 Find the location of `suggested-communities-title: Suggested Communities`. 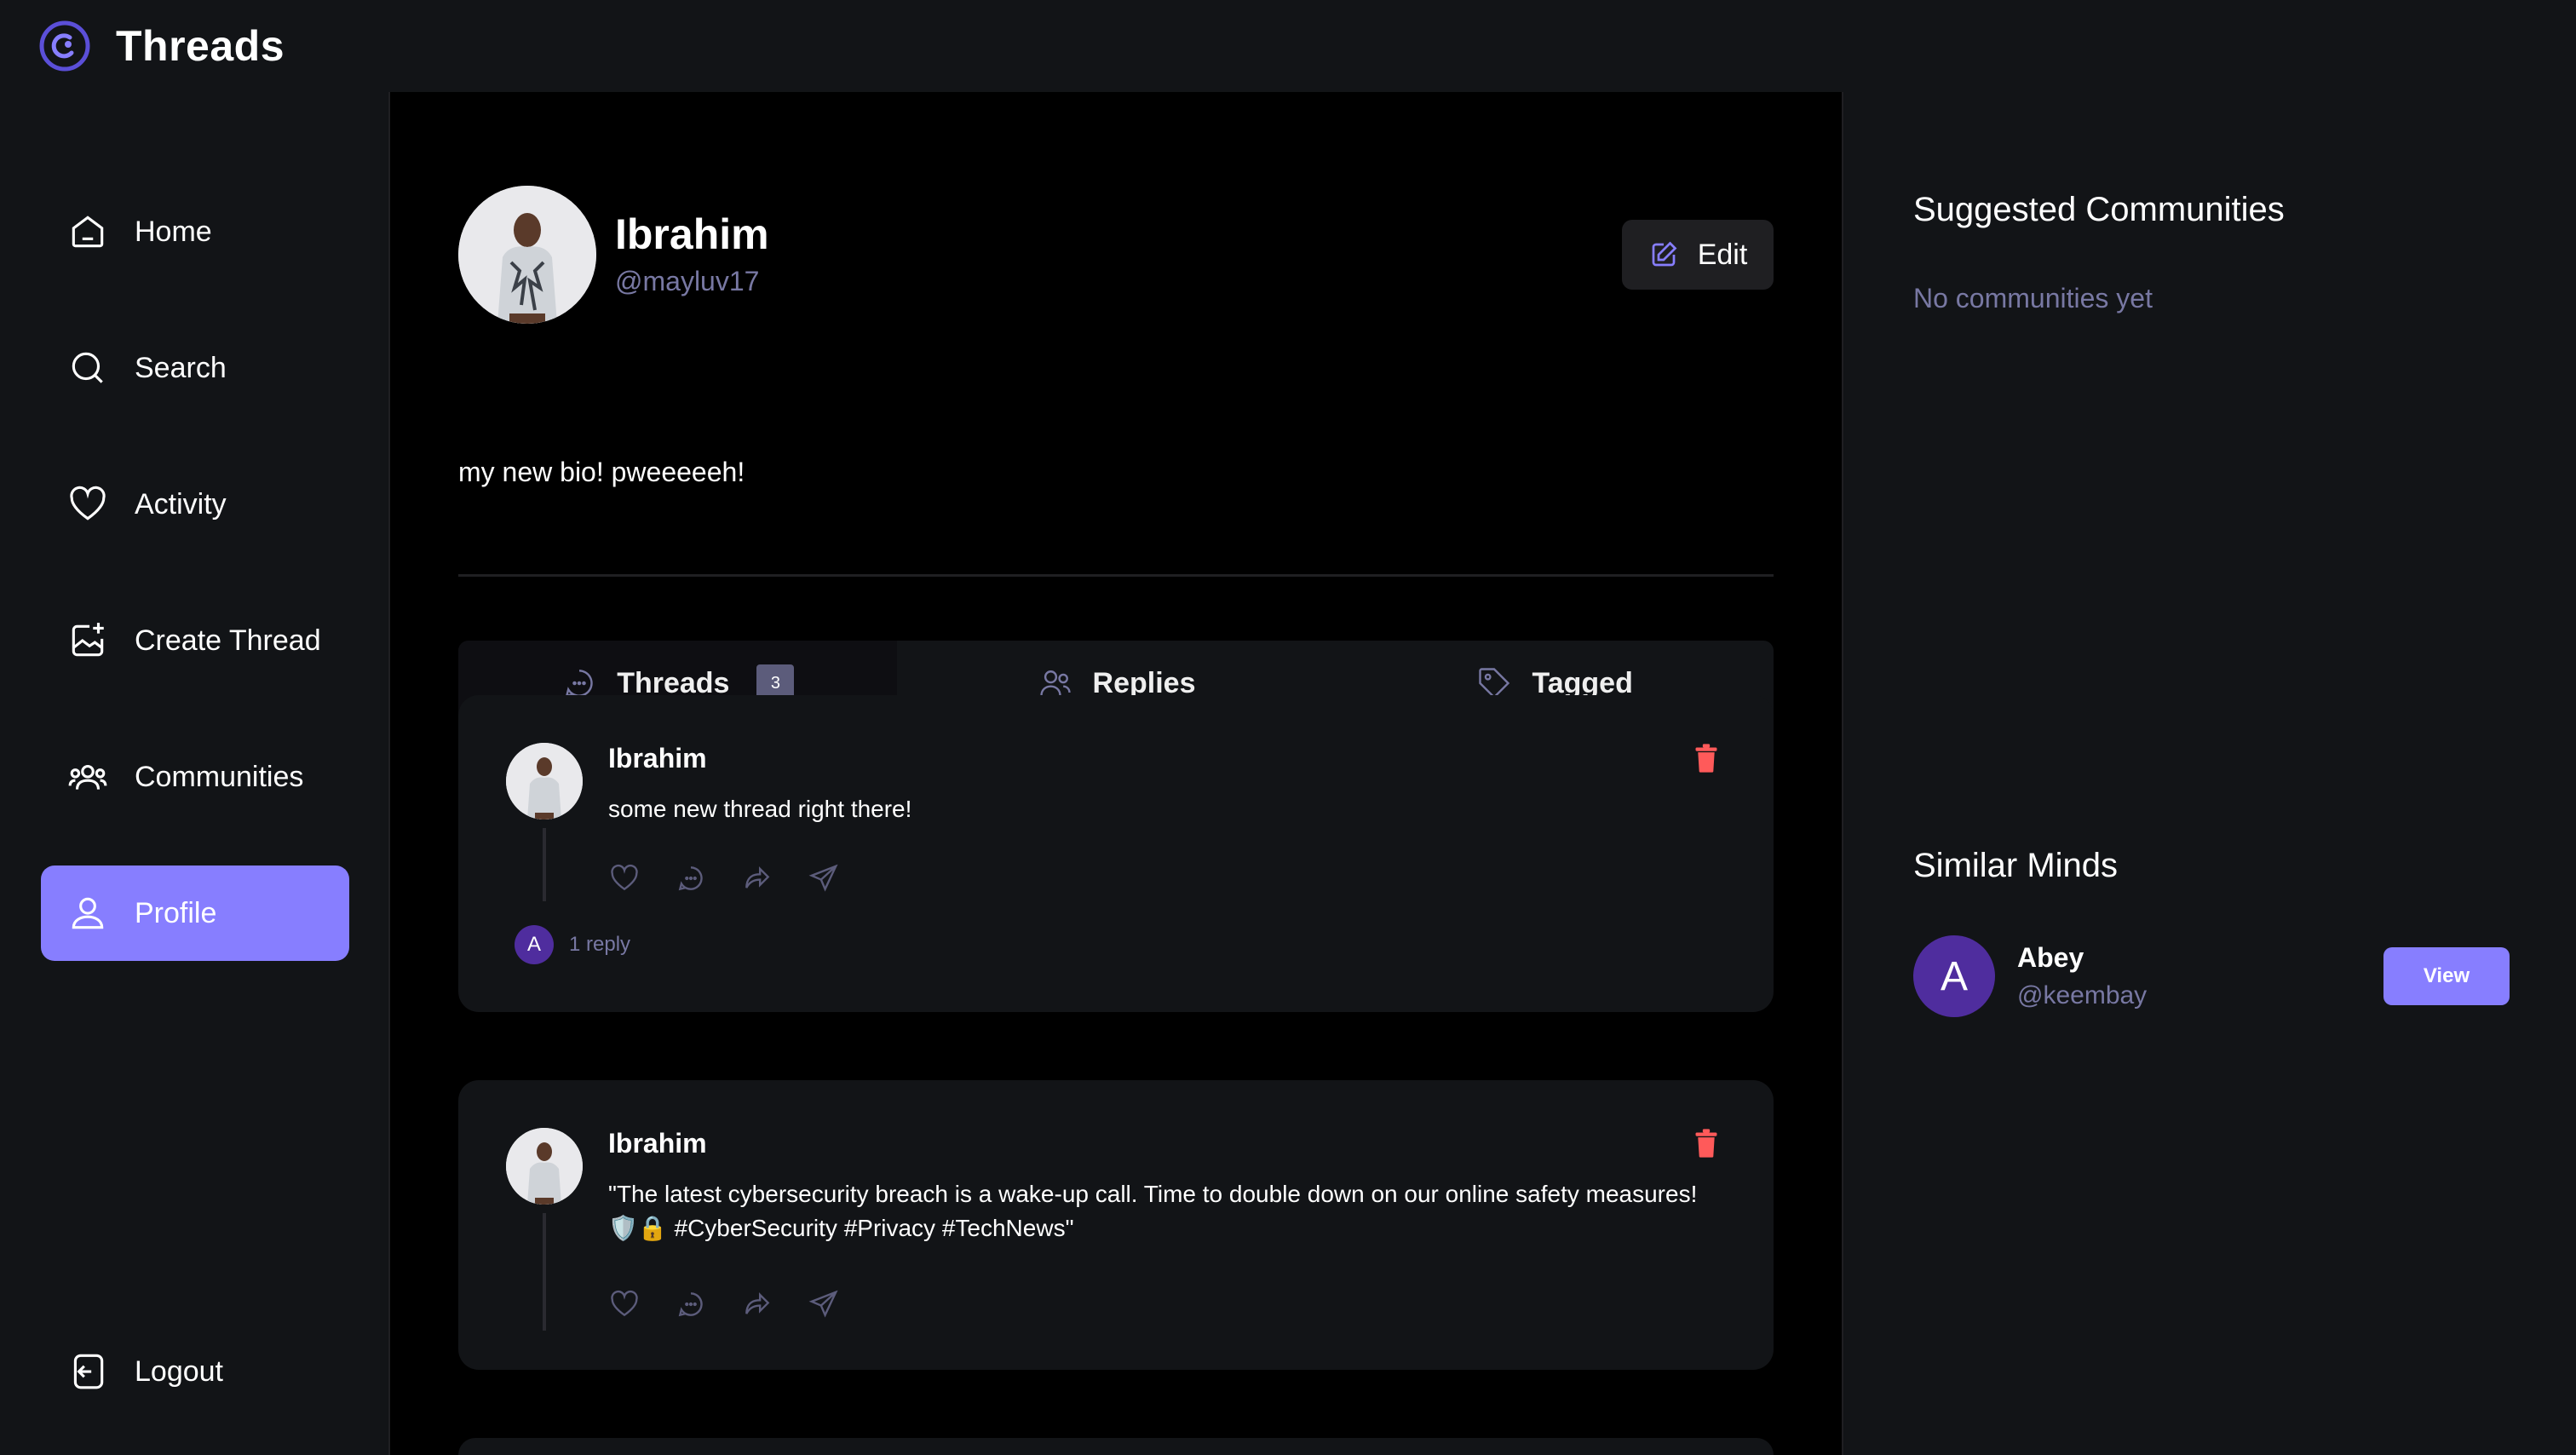

suggested-communities-title: Suggested Communities is located at coordinates (2099, 209).